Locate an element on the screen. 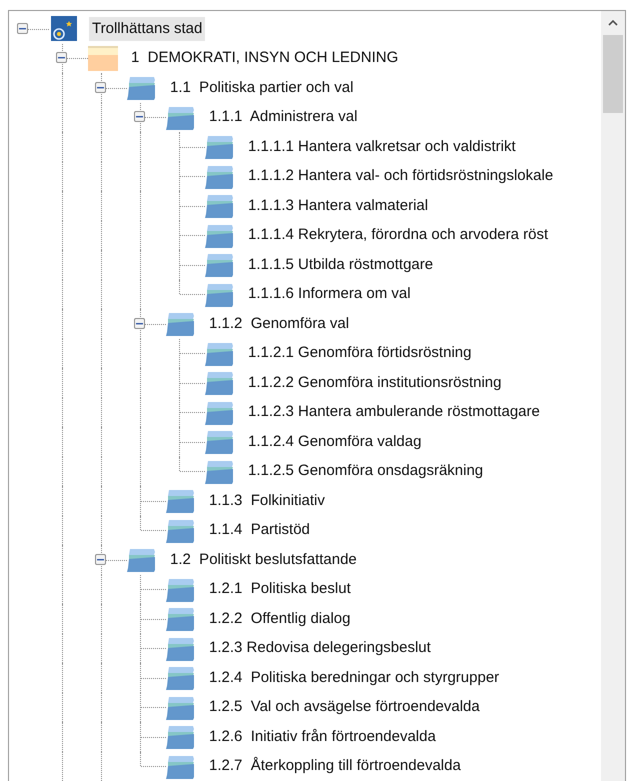 The image size is (633, 781). tree-item: 1.2.7 Återkoppling till förtroendevalda is located at coordinates (335, 766).